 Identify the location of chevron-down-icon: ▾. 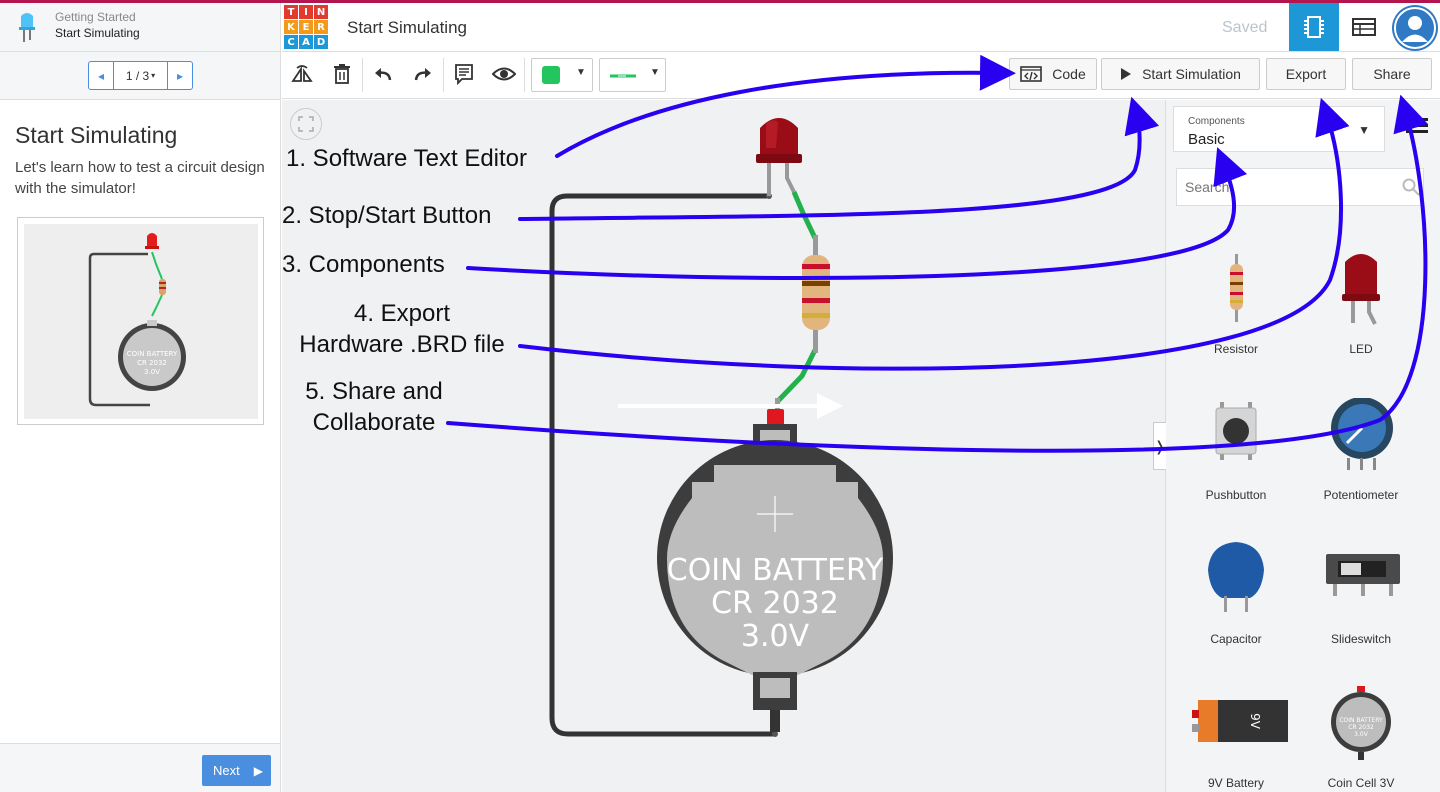
(153, 75).